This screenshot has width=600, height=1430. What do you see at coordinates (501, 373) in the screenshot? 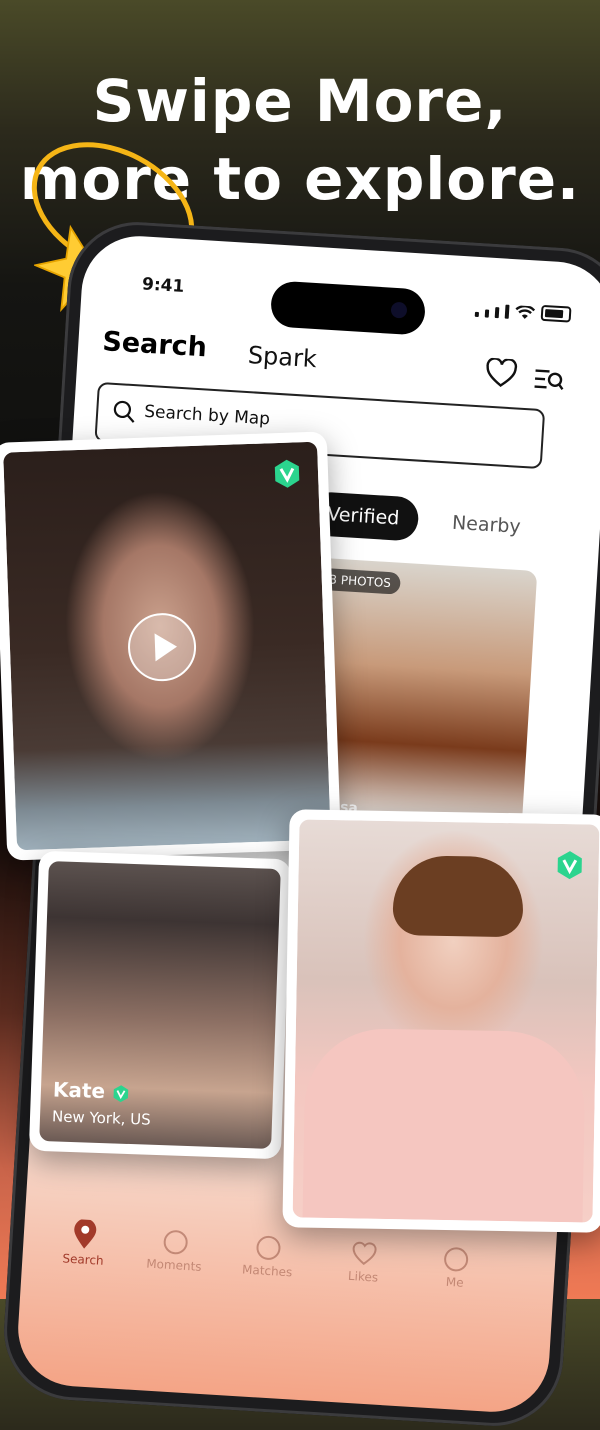
I see `heart-icon` at bounding box center [501, 373].